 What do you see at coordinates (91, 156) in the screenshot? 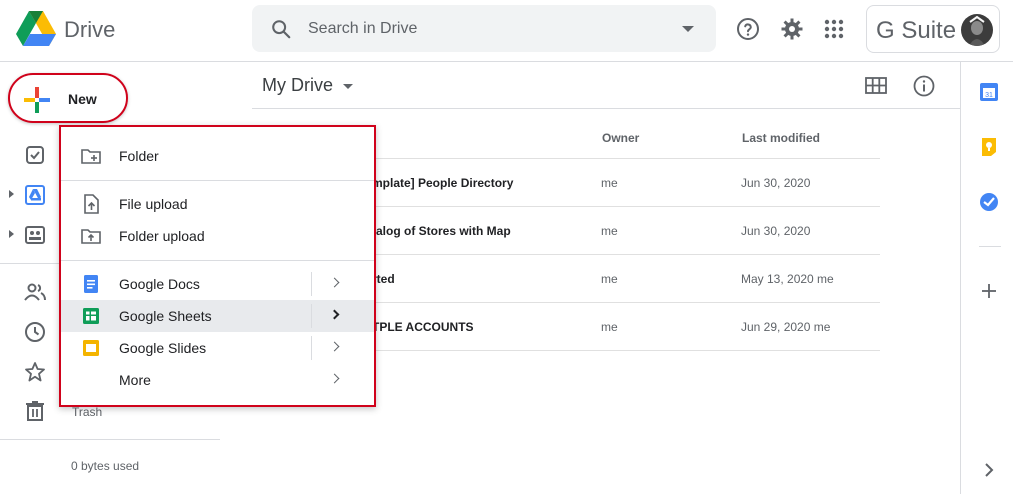
I see `new-folder-icon` at bounding box center [91, 156].